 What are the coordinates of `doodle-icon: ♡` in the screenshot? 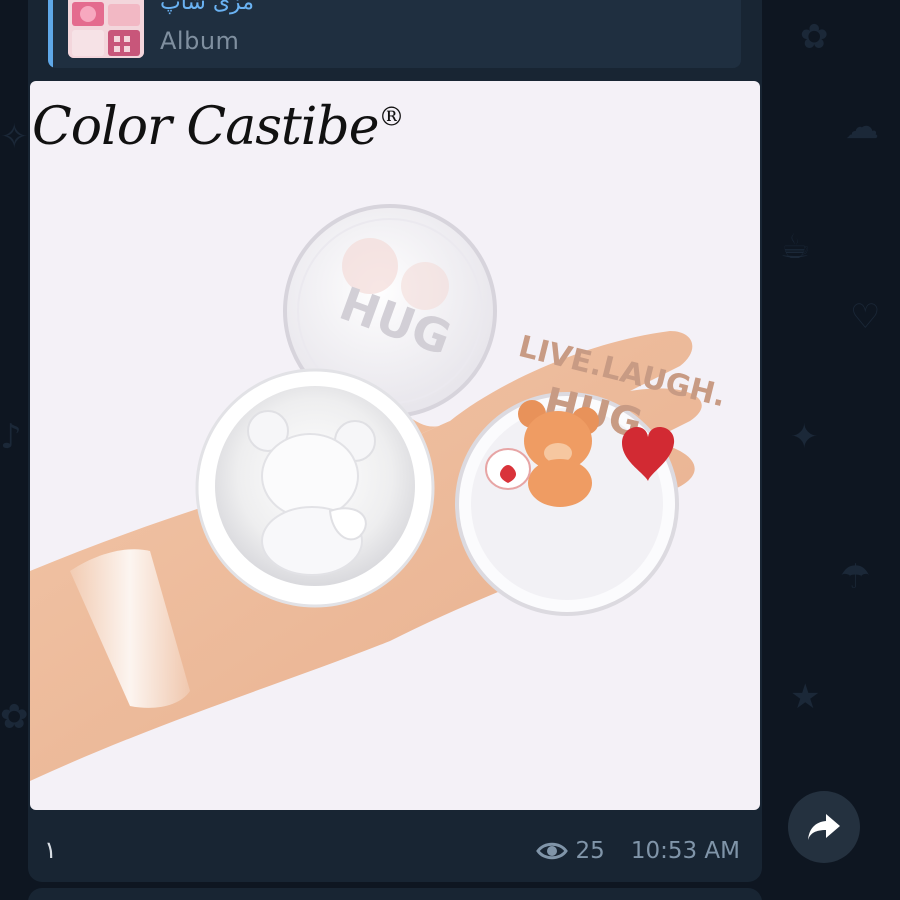 It's located at (865, 317).